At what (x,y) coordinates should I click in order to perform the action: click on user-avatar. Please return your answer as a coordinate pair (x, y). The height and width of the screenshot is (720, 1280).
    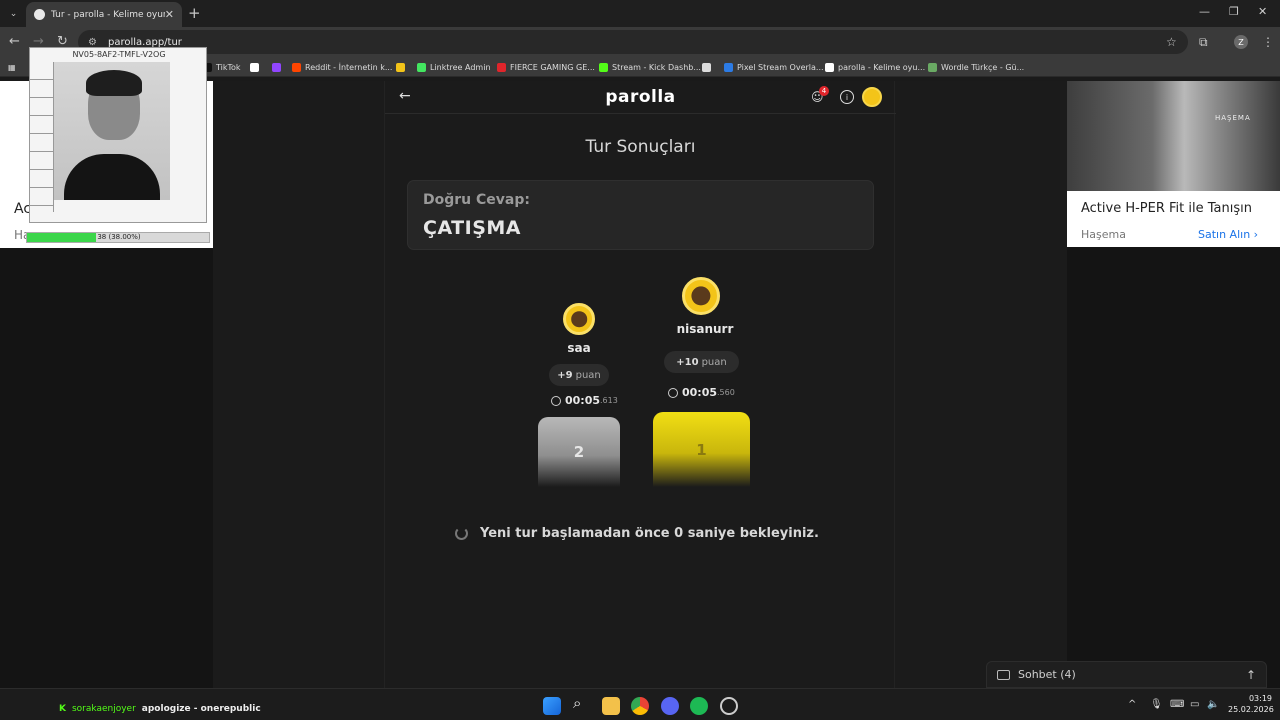
    Looking at the image, I should click on (872, 97).